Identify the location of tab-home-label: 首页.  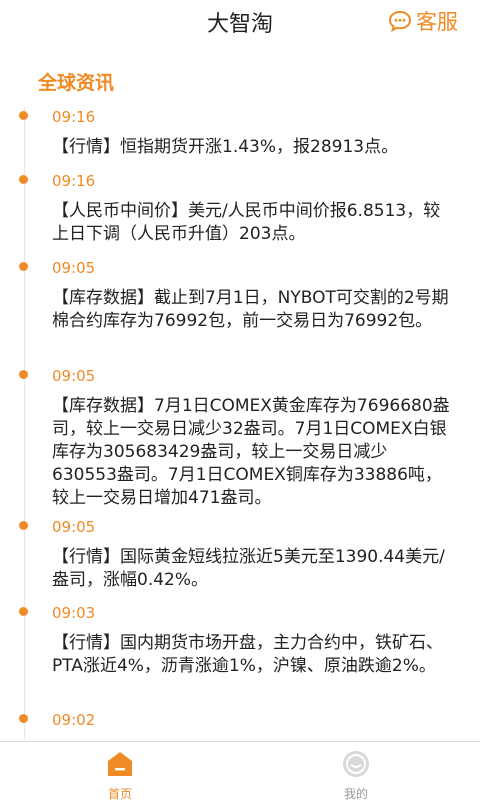
(119, 794).